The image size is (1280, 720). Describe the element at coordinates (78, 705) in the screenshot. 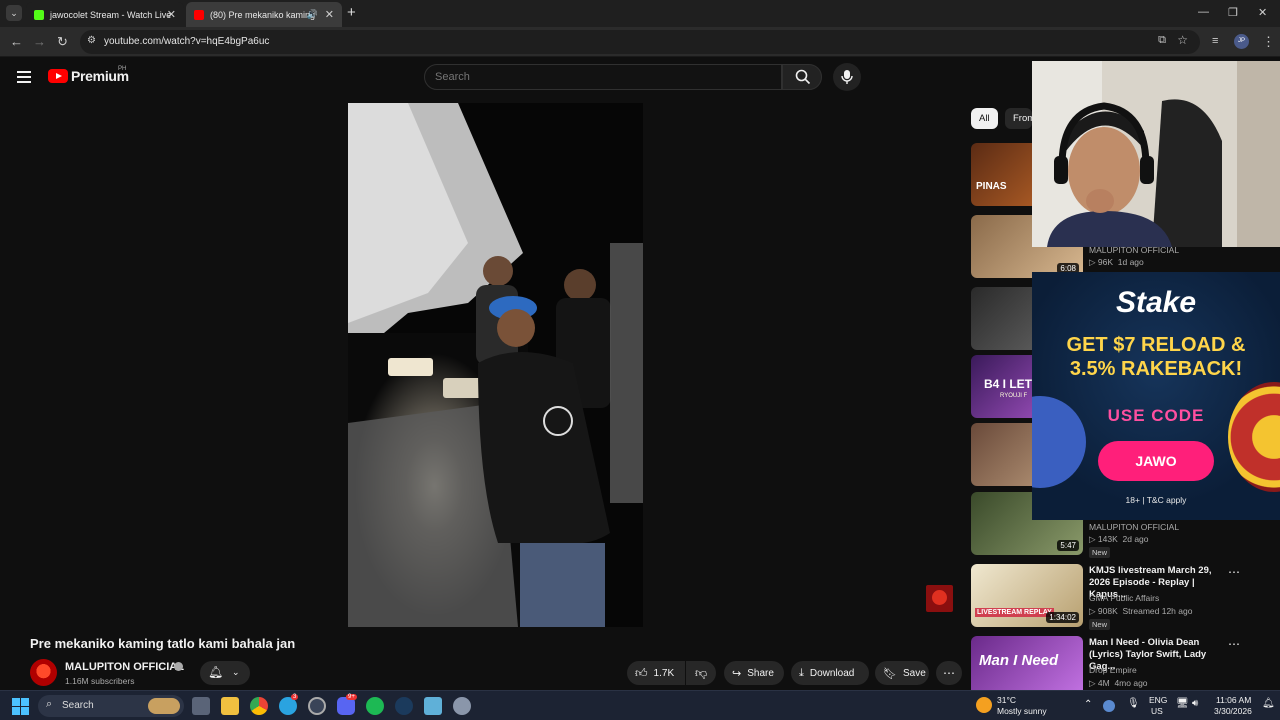

I see `taskbar-search-label: Search` at that location.